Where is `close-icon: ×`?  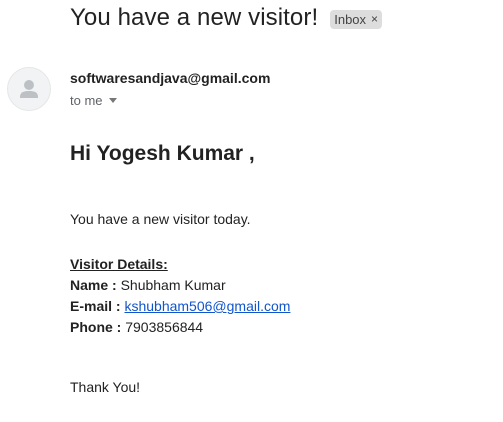
close-icon: × is located at coordinates (374, 19).